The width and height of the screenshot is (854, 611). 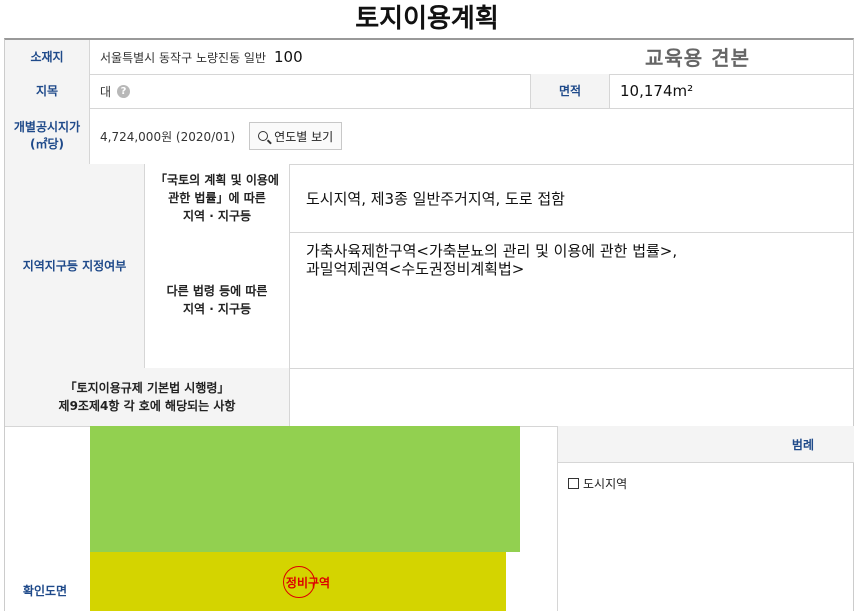 What do you see at coordinates (340, 57) in the screenshot?
I see `address-value: 서울특별시 동작구 노량진동 일반 100` at bounding box center [340, 57].